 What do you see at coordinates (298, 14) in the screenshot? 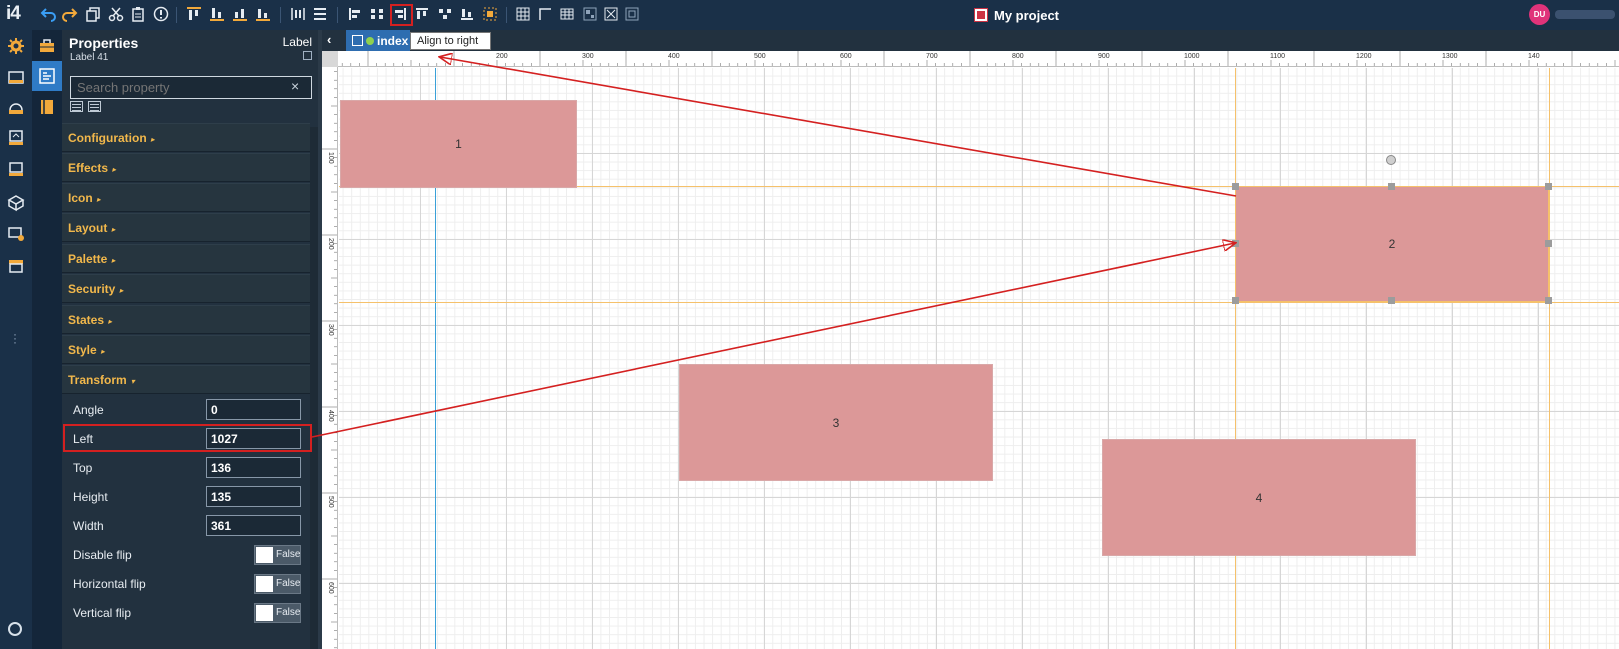
I see `distribute-horizontal-icon` at bounding box center [298, 14].